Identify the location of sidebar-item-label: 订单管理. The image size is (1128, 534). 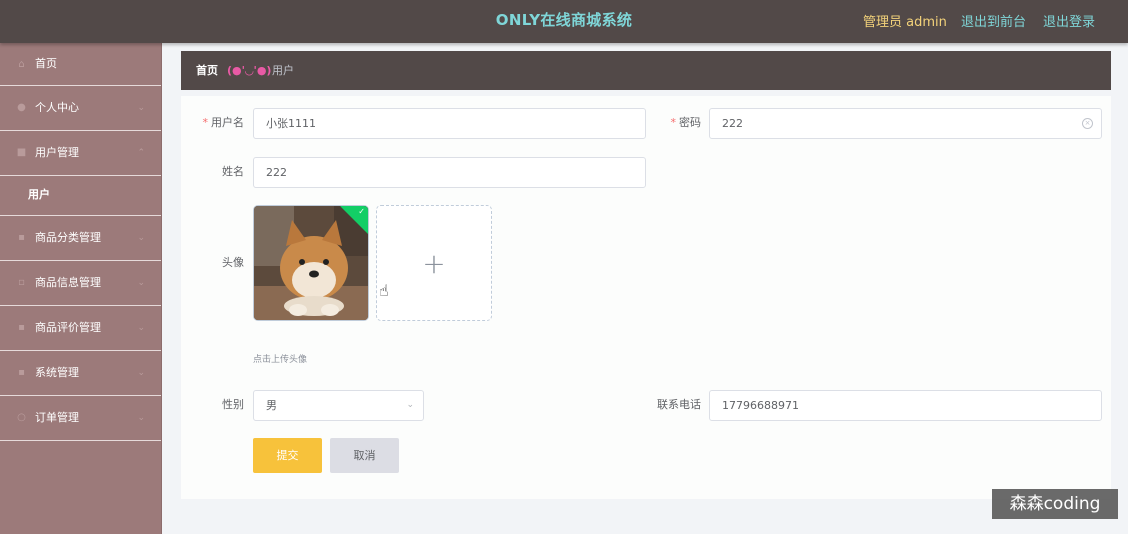
(57, 417).